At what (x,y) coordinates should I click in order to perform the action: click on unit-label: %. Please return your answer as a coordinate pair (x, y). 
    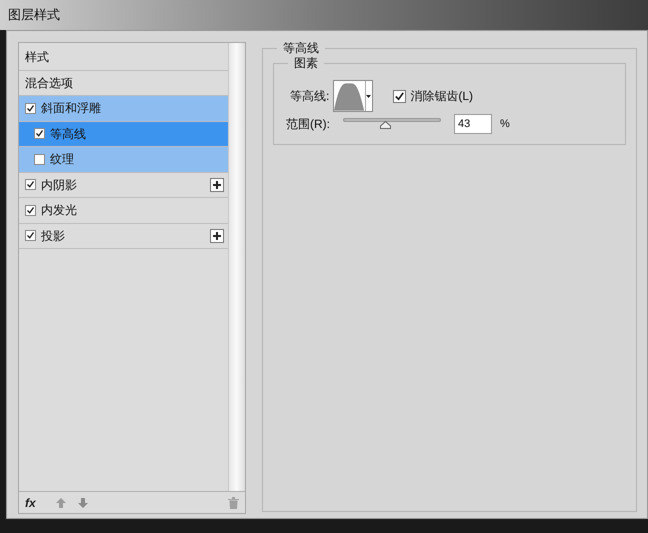
    Looking at the image, I should click on (505, 124).